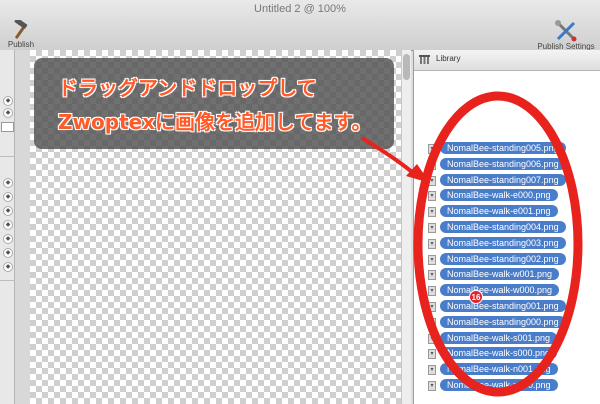  I want to click on callout-line-2: Zwoptexに画像を追加してます。, so click(215, 122).